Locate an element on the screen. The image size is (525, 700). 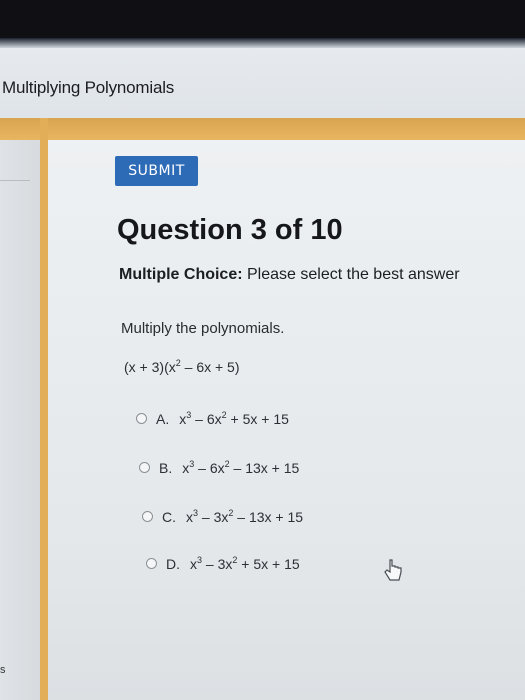
choice-text: x3 – 6x2 + 5x + 15 is located at coordinates (234, 418).